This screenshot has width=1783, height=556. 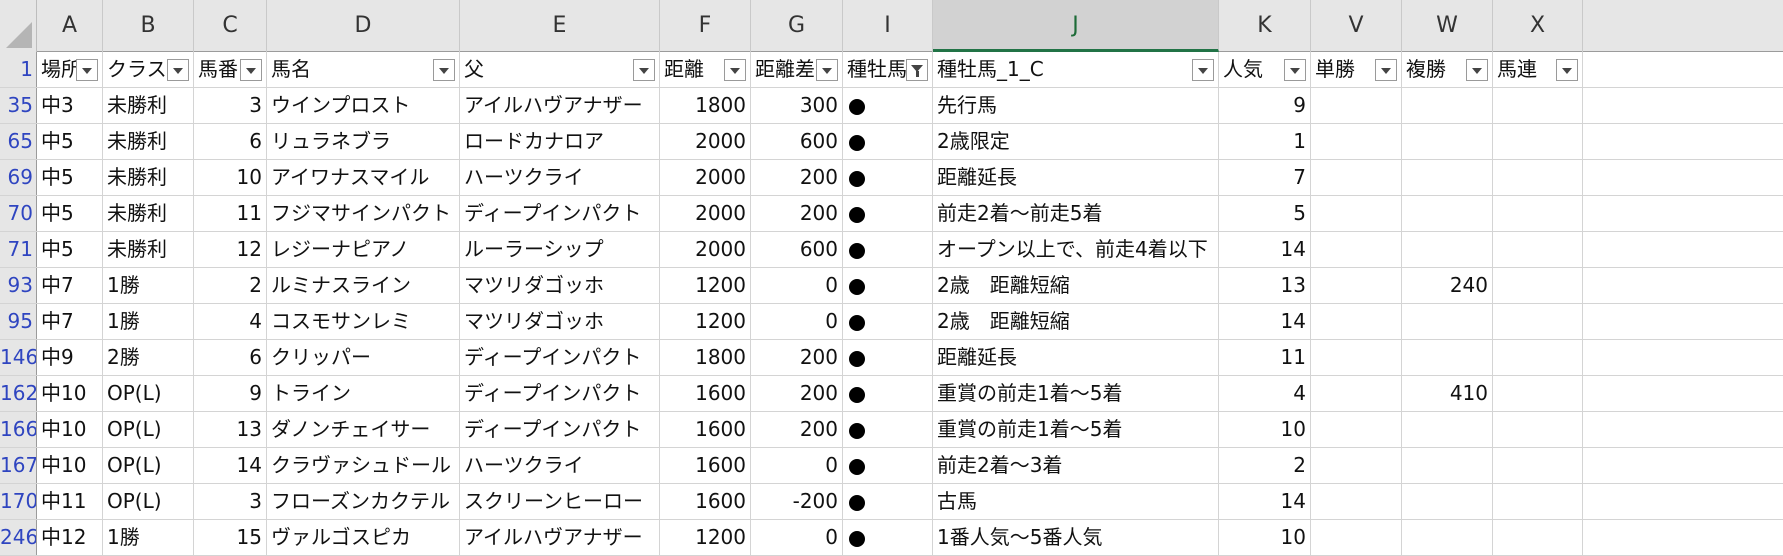 What do you see at coordinates (1265, 285) in the screenshot?
I see `popularity-cell: 13` at bounding box center [1265, 285].